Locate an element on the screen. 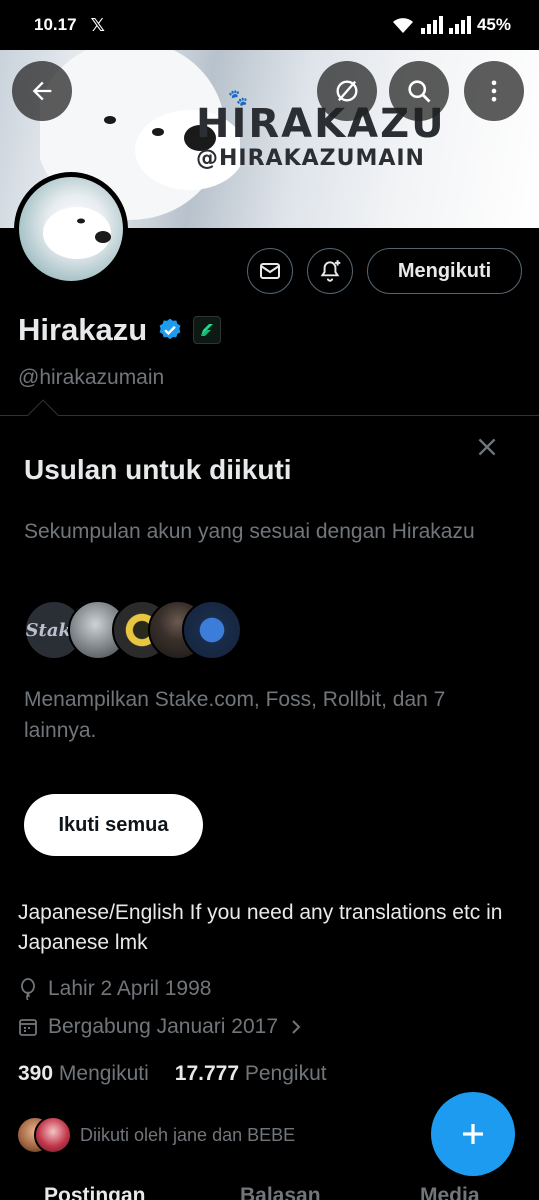  tab-balasan: Balasan is located at coordinates (280, 1192).